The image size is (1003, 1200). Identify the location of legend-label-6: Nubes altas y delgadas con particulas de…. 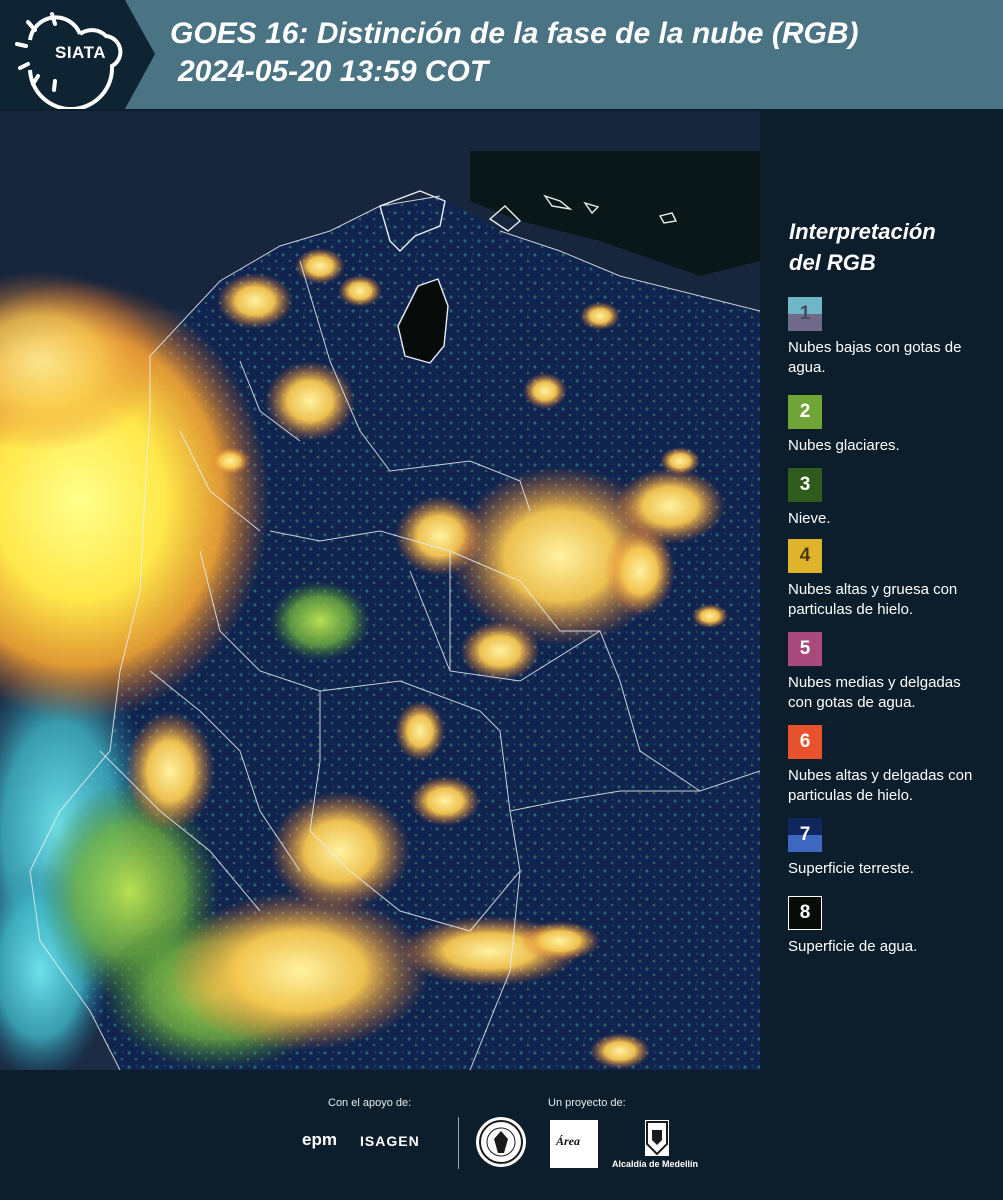
(880, 785).